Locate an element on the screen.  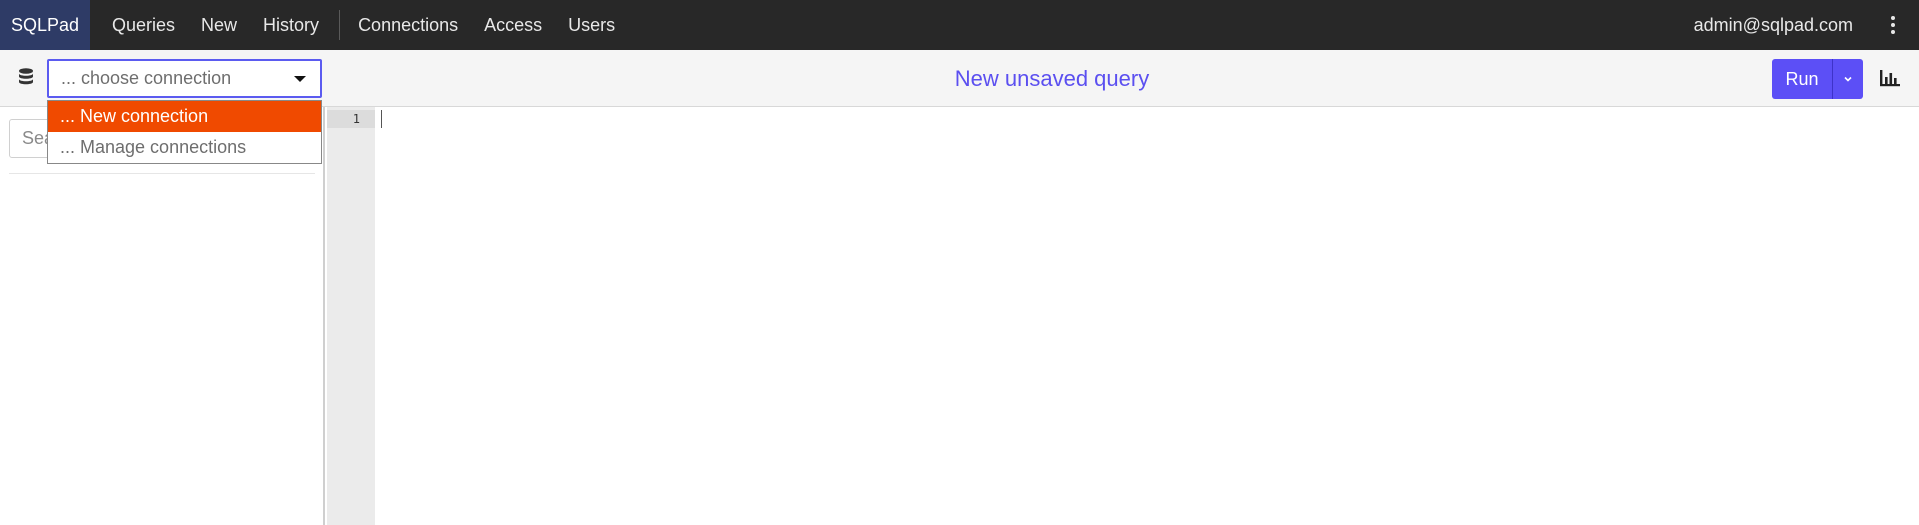
nav-connections: Connections is located at coordinates (408, 25).